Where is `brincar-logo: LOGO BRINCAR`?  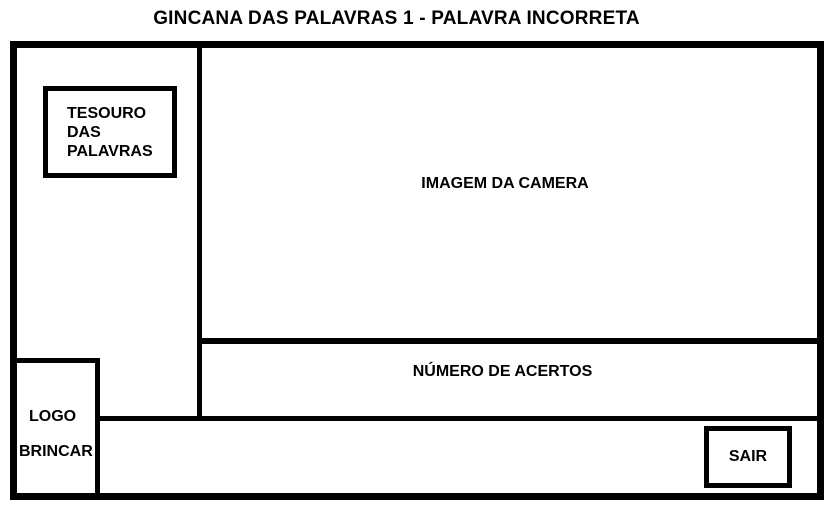
brincar-logo: LOGO BRINCAR is located at coordinates (55, 429).